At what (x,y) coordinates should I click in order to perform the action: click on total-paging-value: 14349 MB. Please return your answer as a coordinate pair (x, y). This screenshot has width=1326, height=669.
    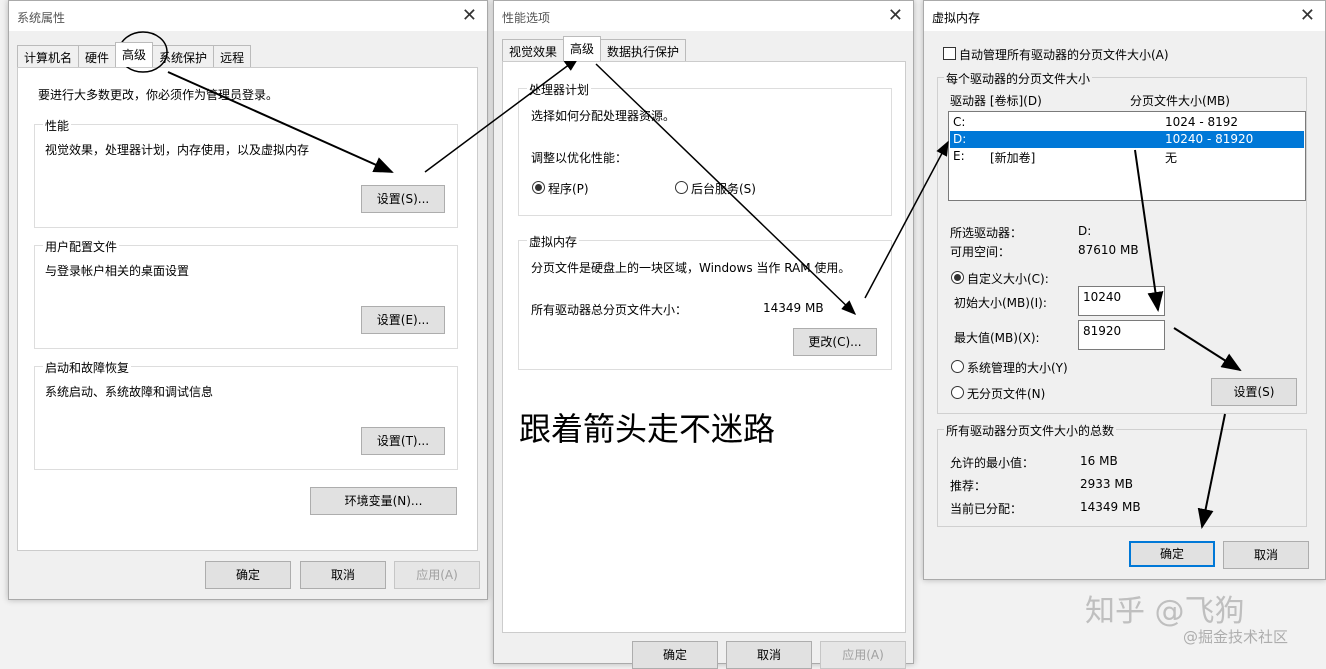
    Looking at the image, I should click on (793, 308).